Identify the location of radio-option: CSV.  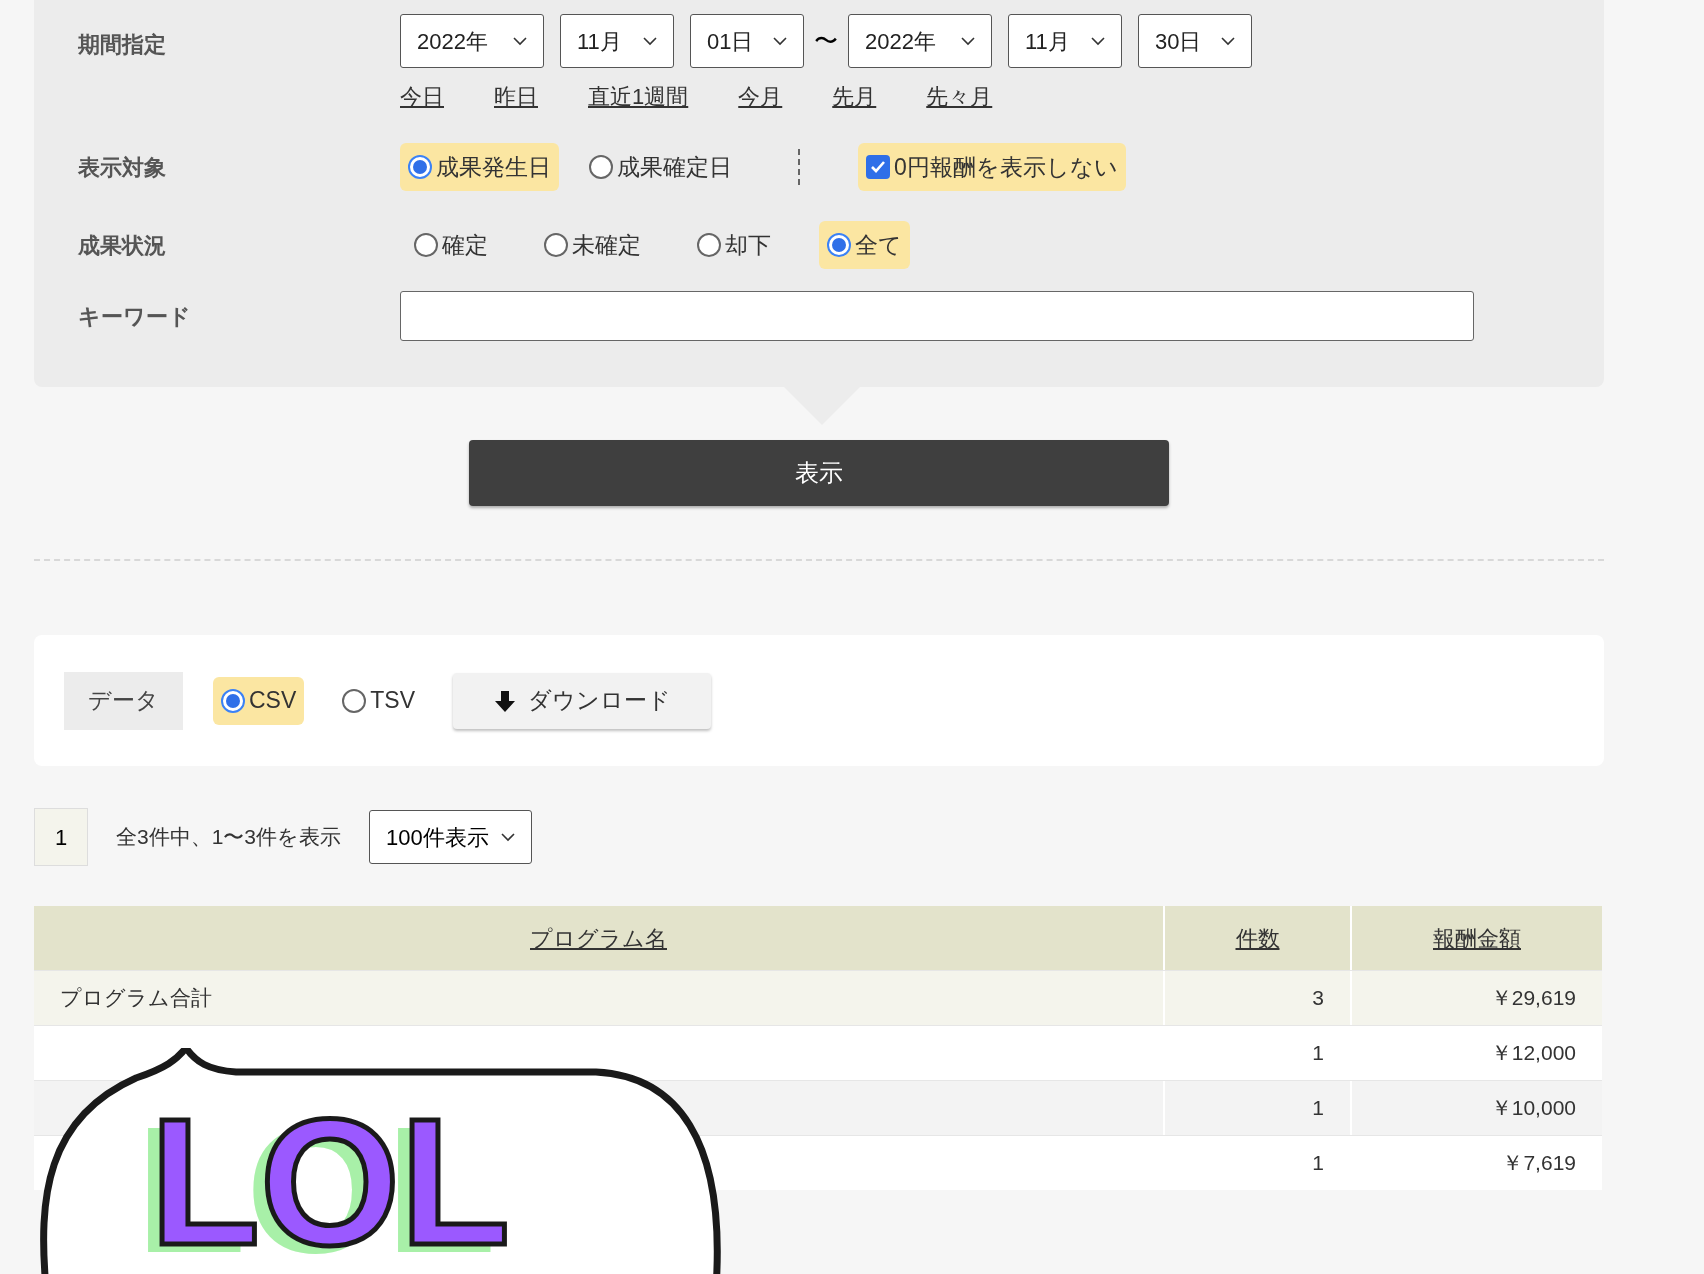
(259, 700).